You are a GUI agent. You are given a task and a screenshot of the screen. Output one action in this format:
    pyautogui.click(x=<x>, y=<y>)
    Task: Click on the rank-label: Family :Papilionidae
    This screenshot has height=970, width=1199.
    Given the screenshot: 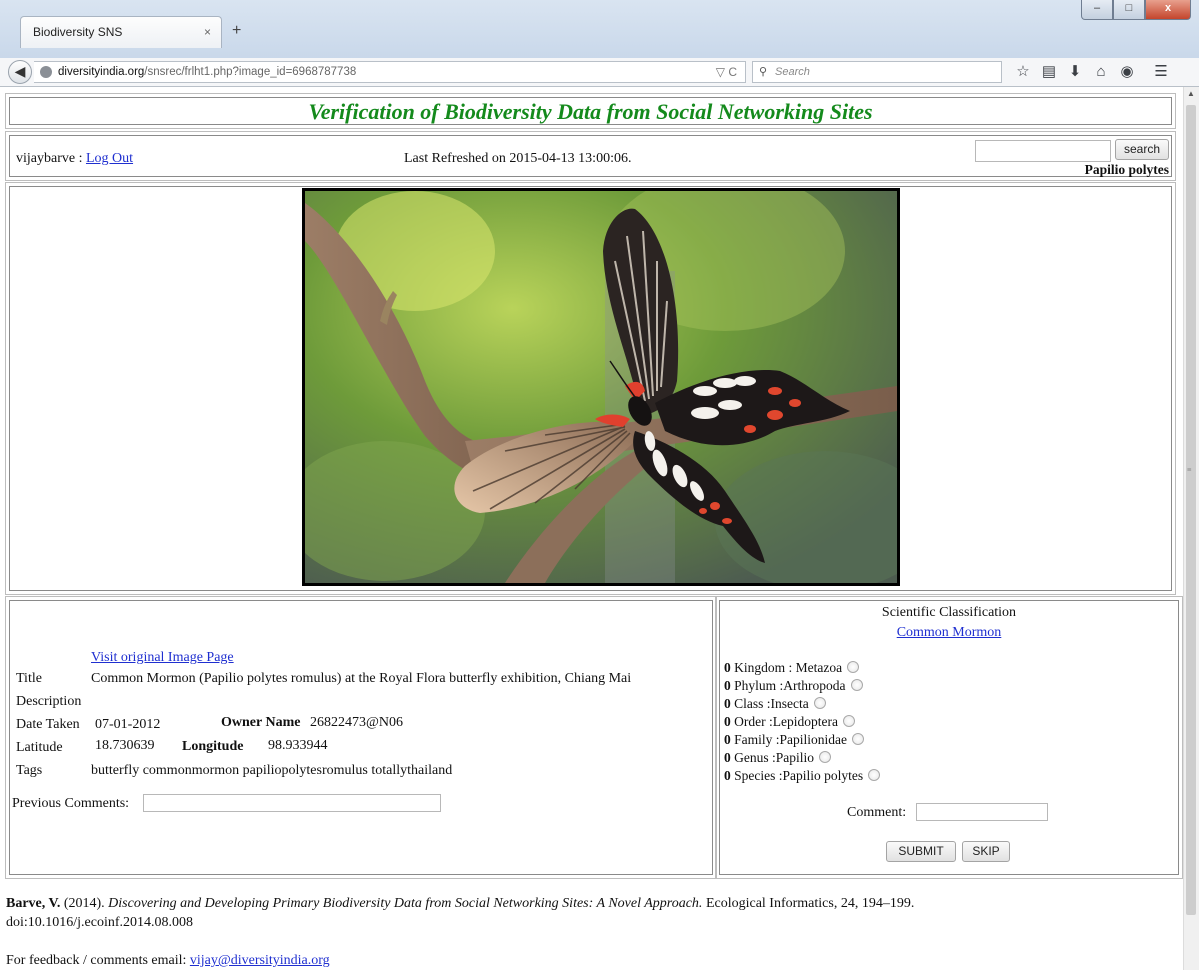 What is the action you would take?
    pyautogui.click(x=790, y=739)
    